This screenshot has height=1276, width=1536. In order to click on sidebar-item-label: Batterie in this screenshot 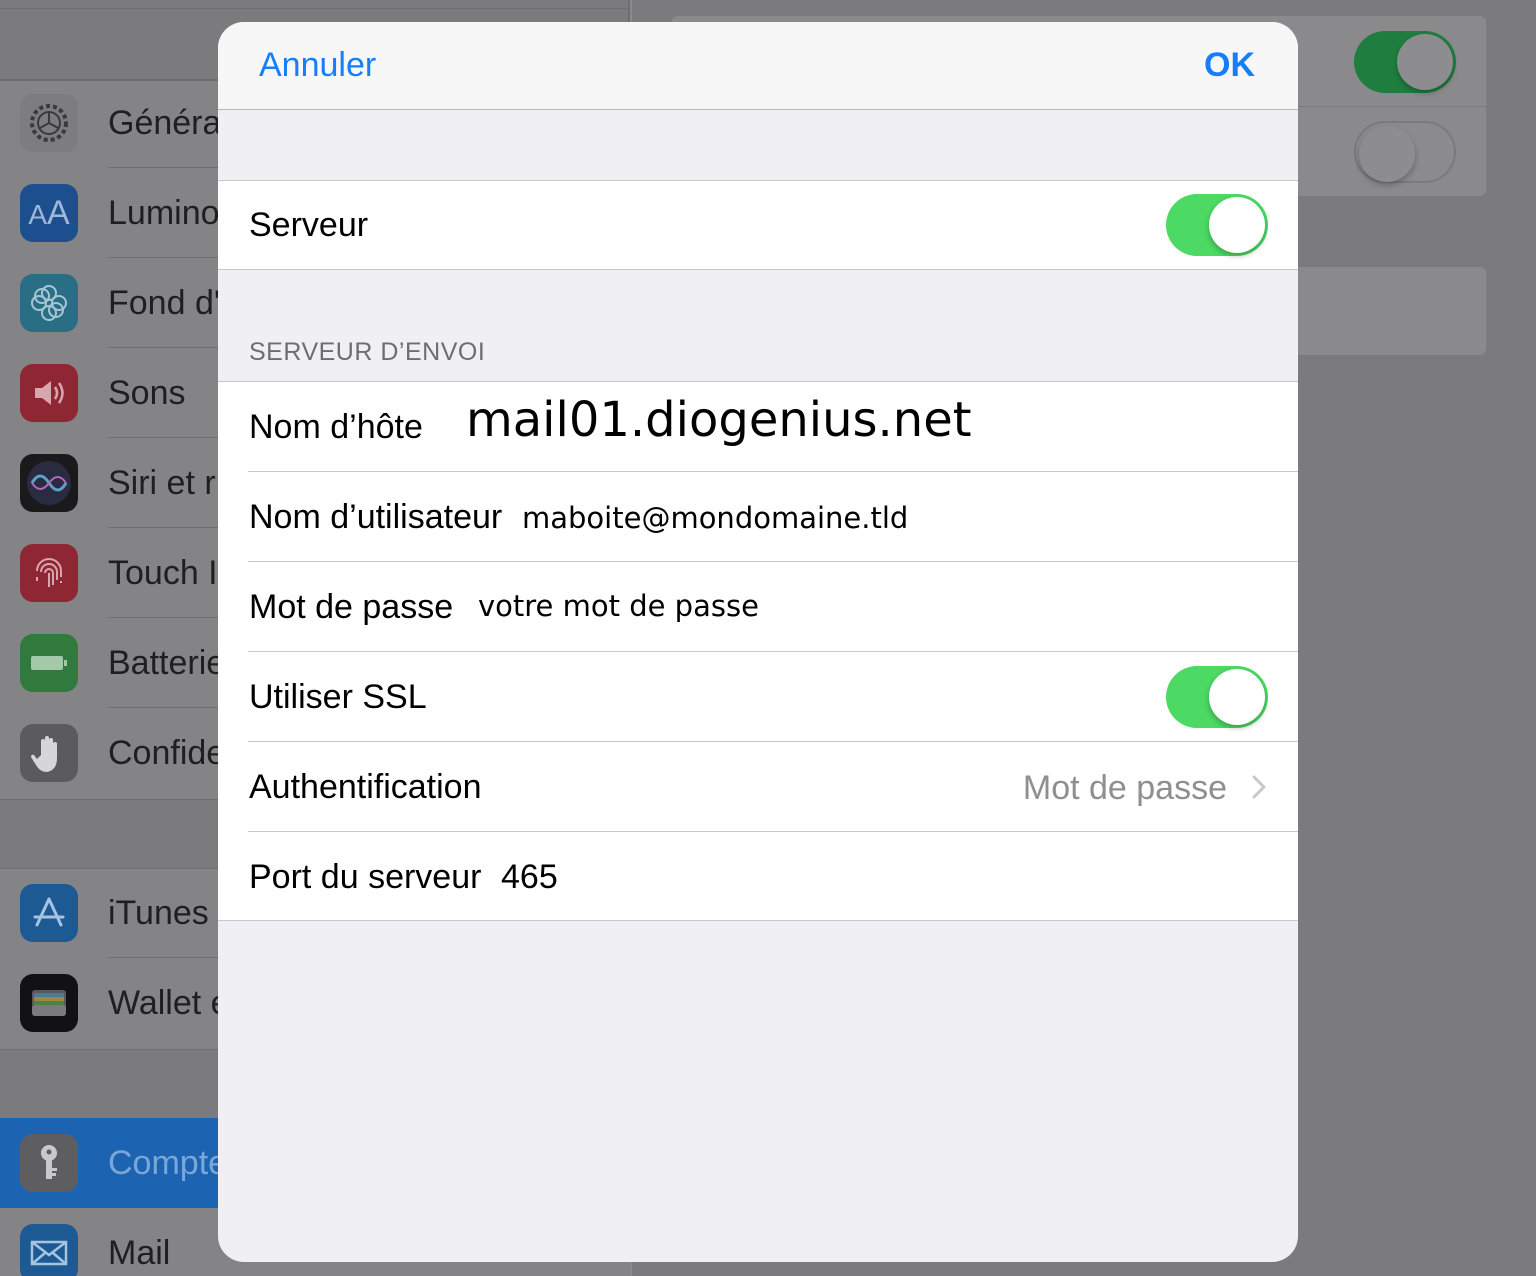, I will do `click(167, 663)`.